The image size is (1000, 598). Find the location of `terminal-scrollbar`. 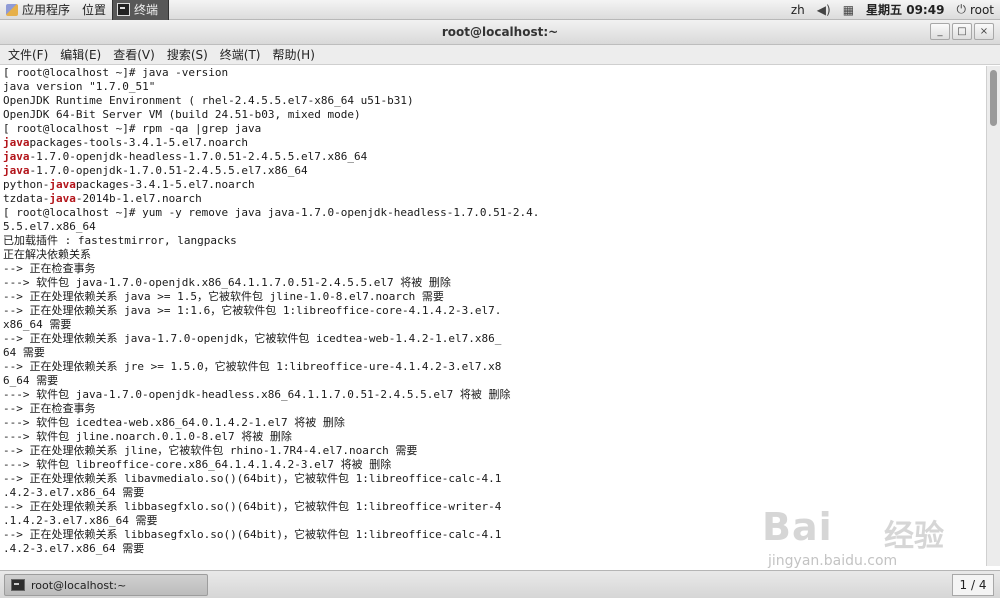

terminal-scrollbar is located at coordinates (993, 316).